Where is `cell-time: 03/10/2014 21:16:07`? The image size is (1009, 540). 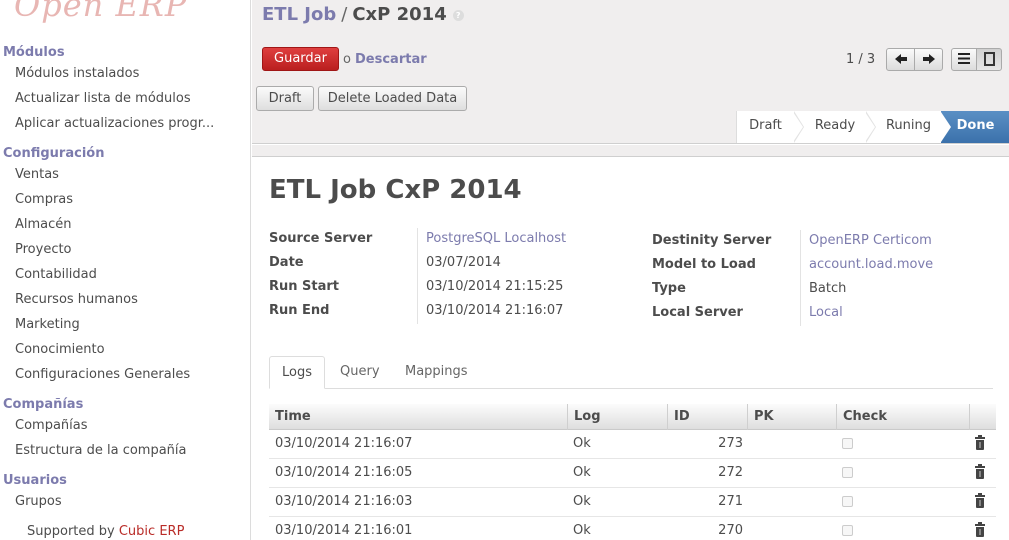
cell-time: 03/10/2014 21:16:07 is located at coordinates (344, 443).